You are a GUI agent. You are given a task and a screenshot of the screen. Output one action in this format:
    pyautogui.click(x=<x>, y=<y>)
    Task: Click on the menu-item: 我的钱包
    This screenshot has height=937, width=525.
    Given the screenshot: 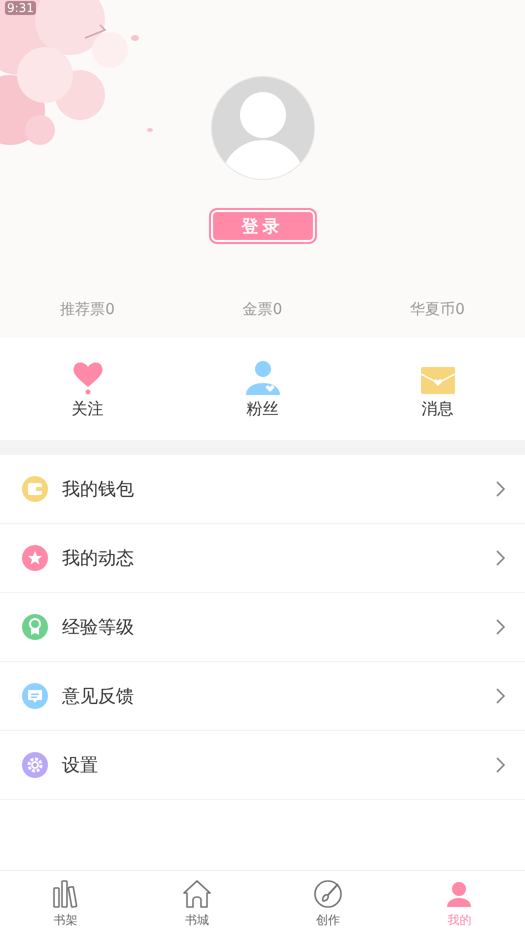 What is the action you would take?
    pyautogui.click(x=262, y=489)
    